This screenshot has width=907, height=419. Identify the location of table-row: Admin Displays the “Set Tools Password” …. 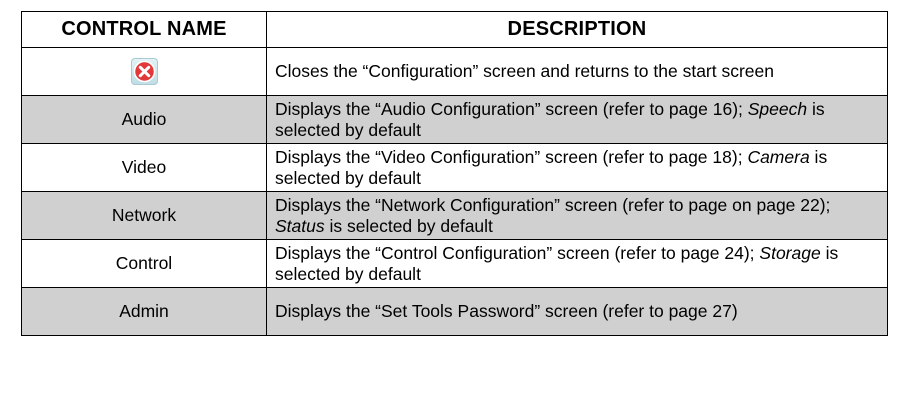
(454, 311).